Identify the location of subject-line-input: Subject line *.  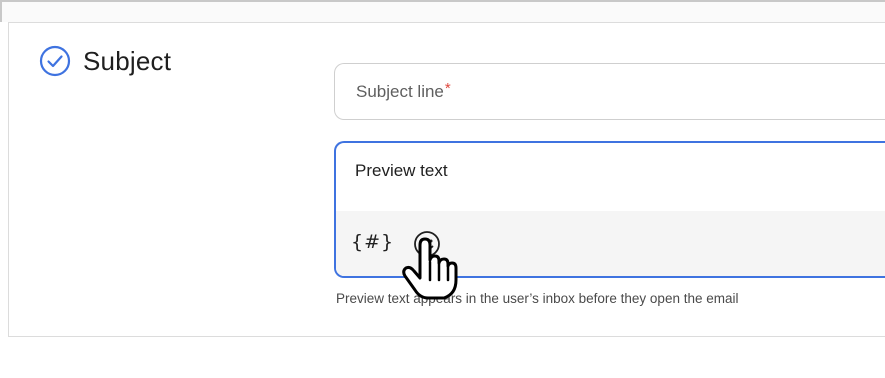
(609, 91).